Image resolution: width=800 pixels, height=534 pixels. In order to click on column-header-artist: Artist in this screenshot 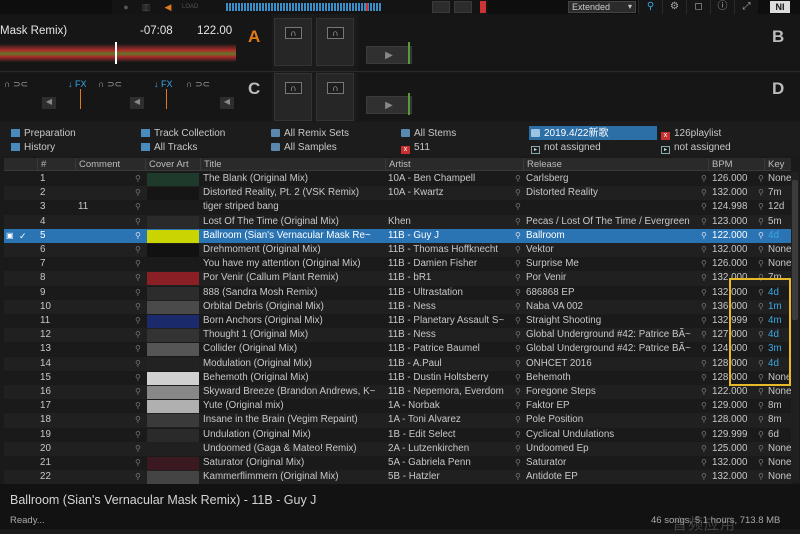, I will do `click(455, 164)`.